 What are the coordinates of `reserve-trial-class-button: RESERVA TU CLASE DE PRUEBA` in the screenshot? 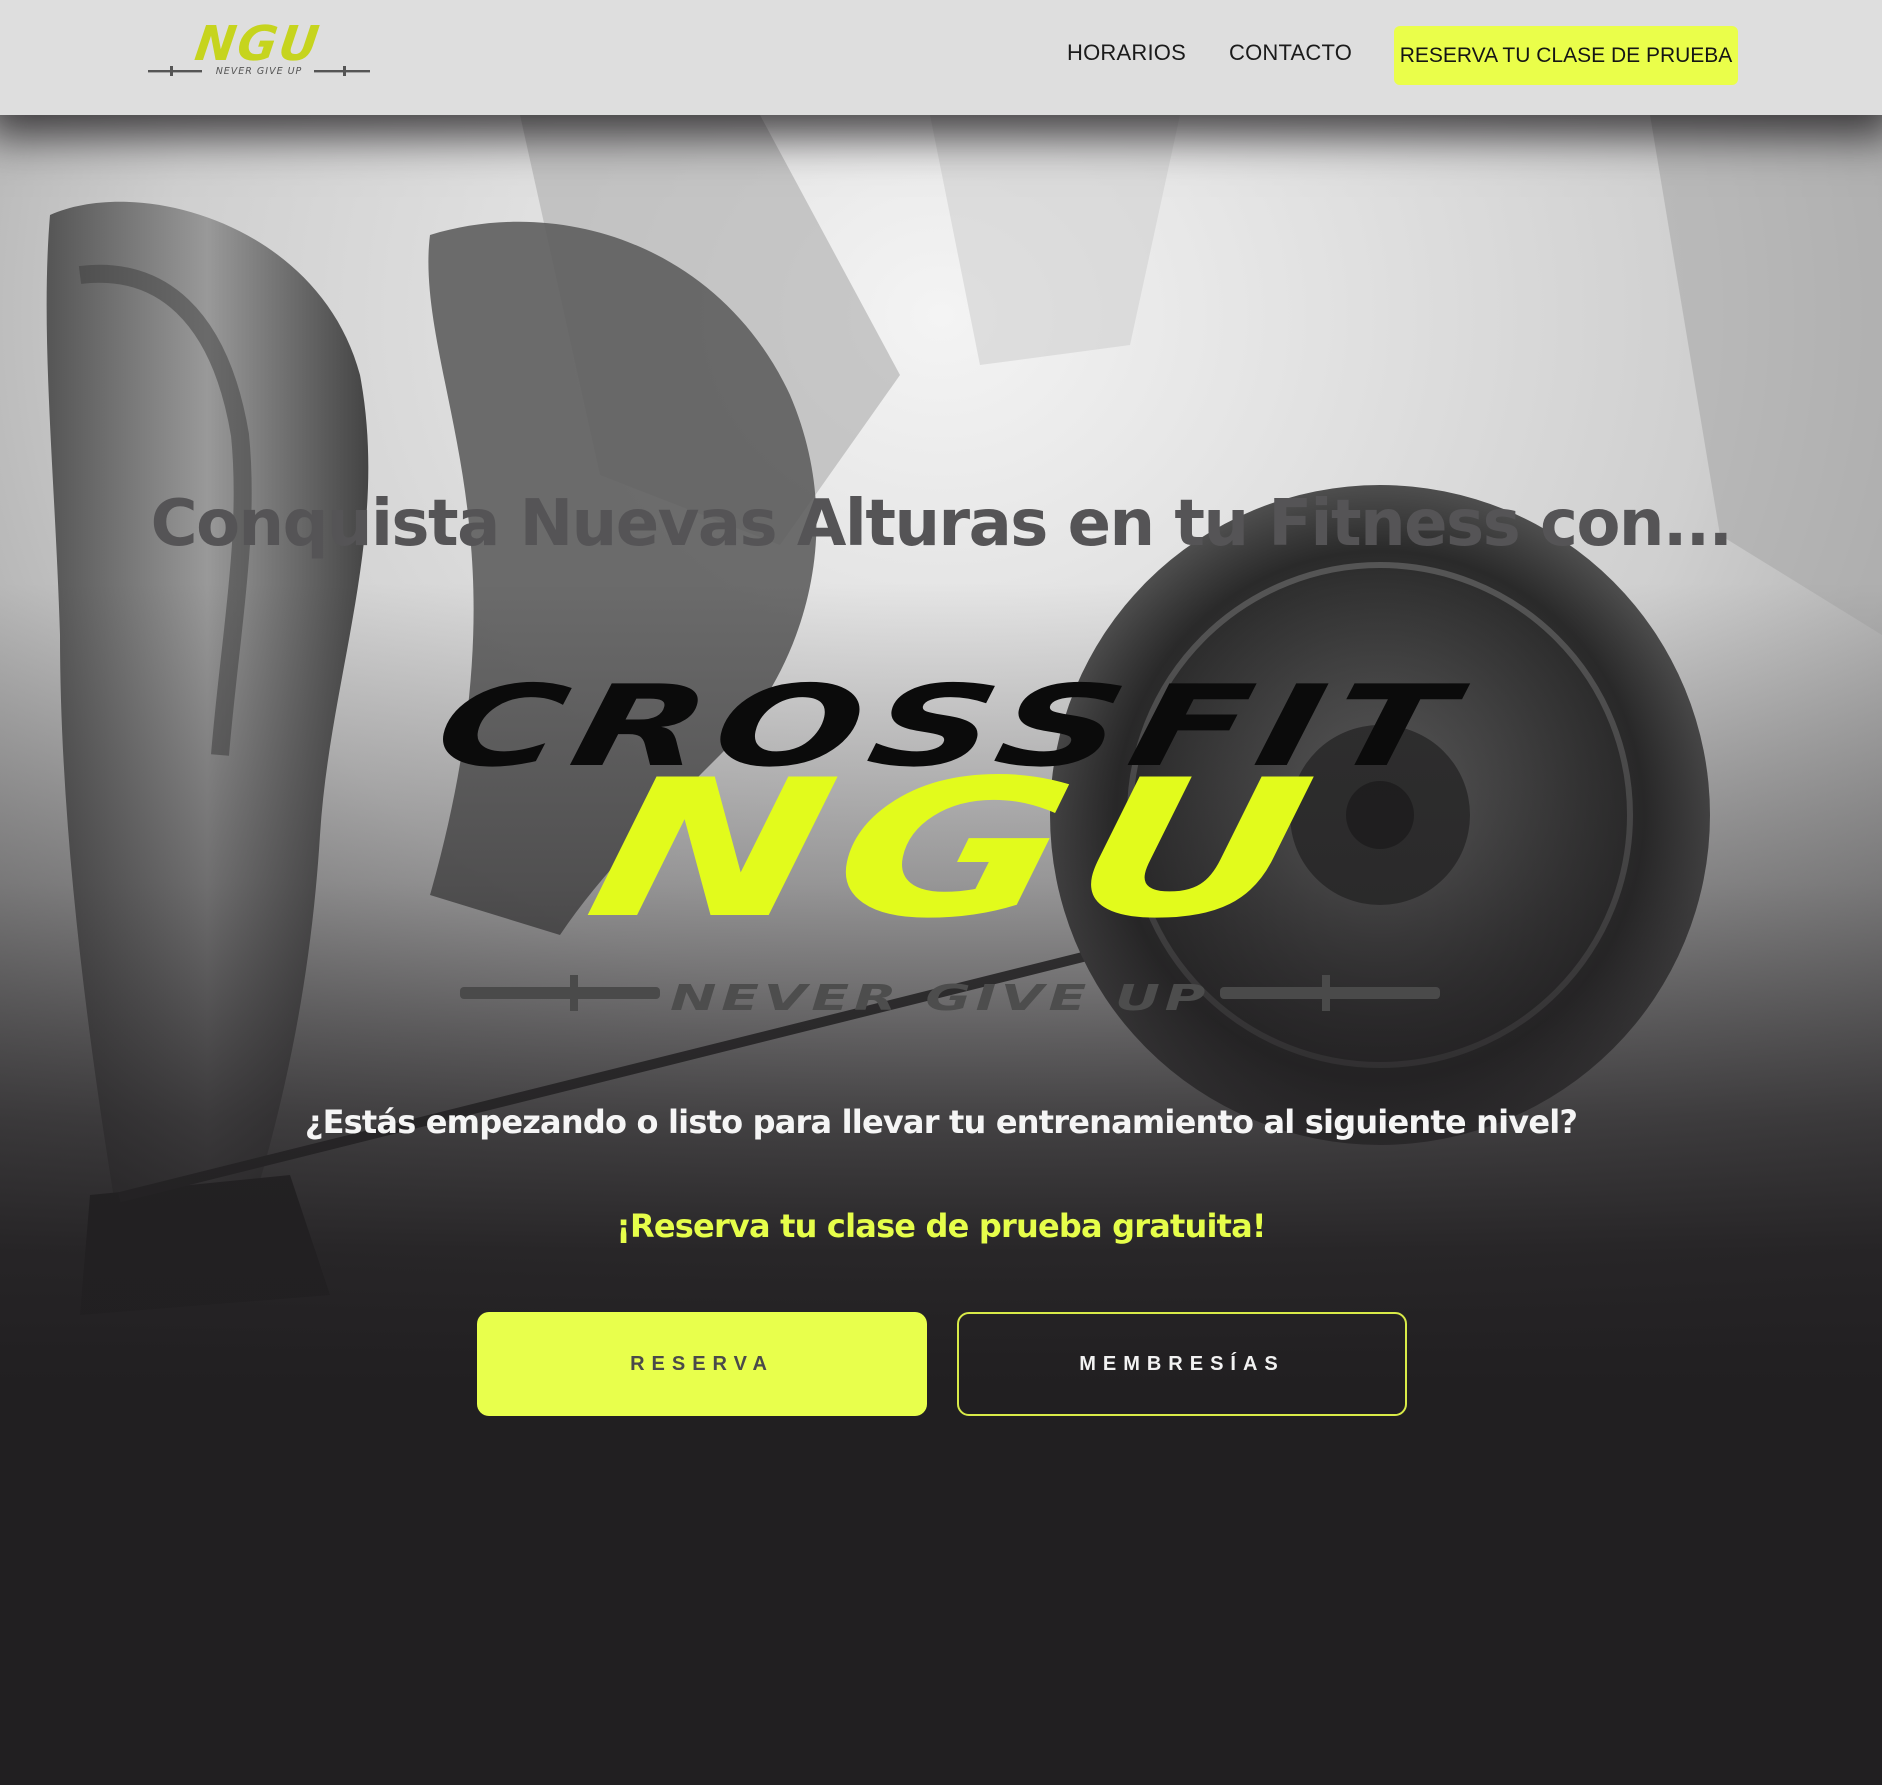 It's located at (1566, 55).